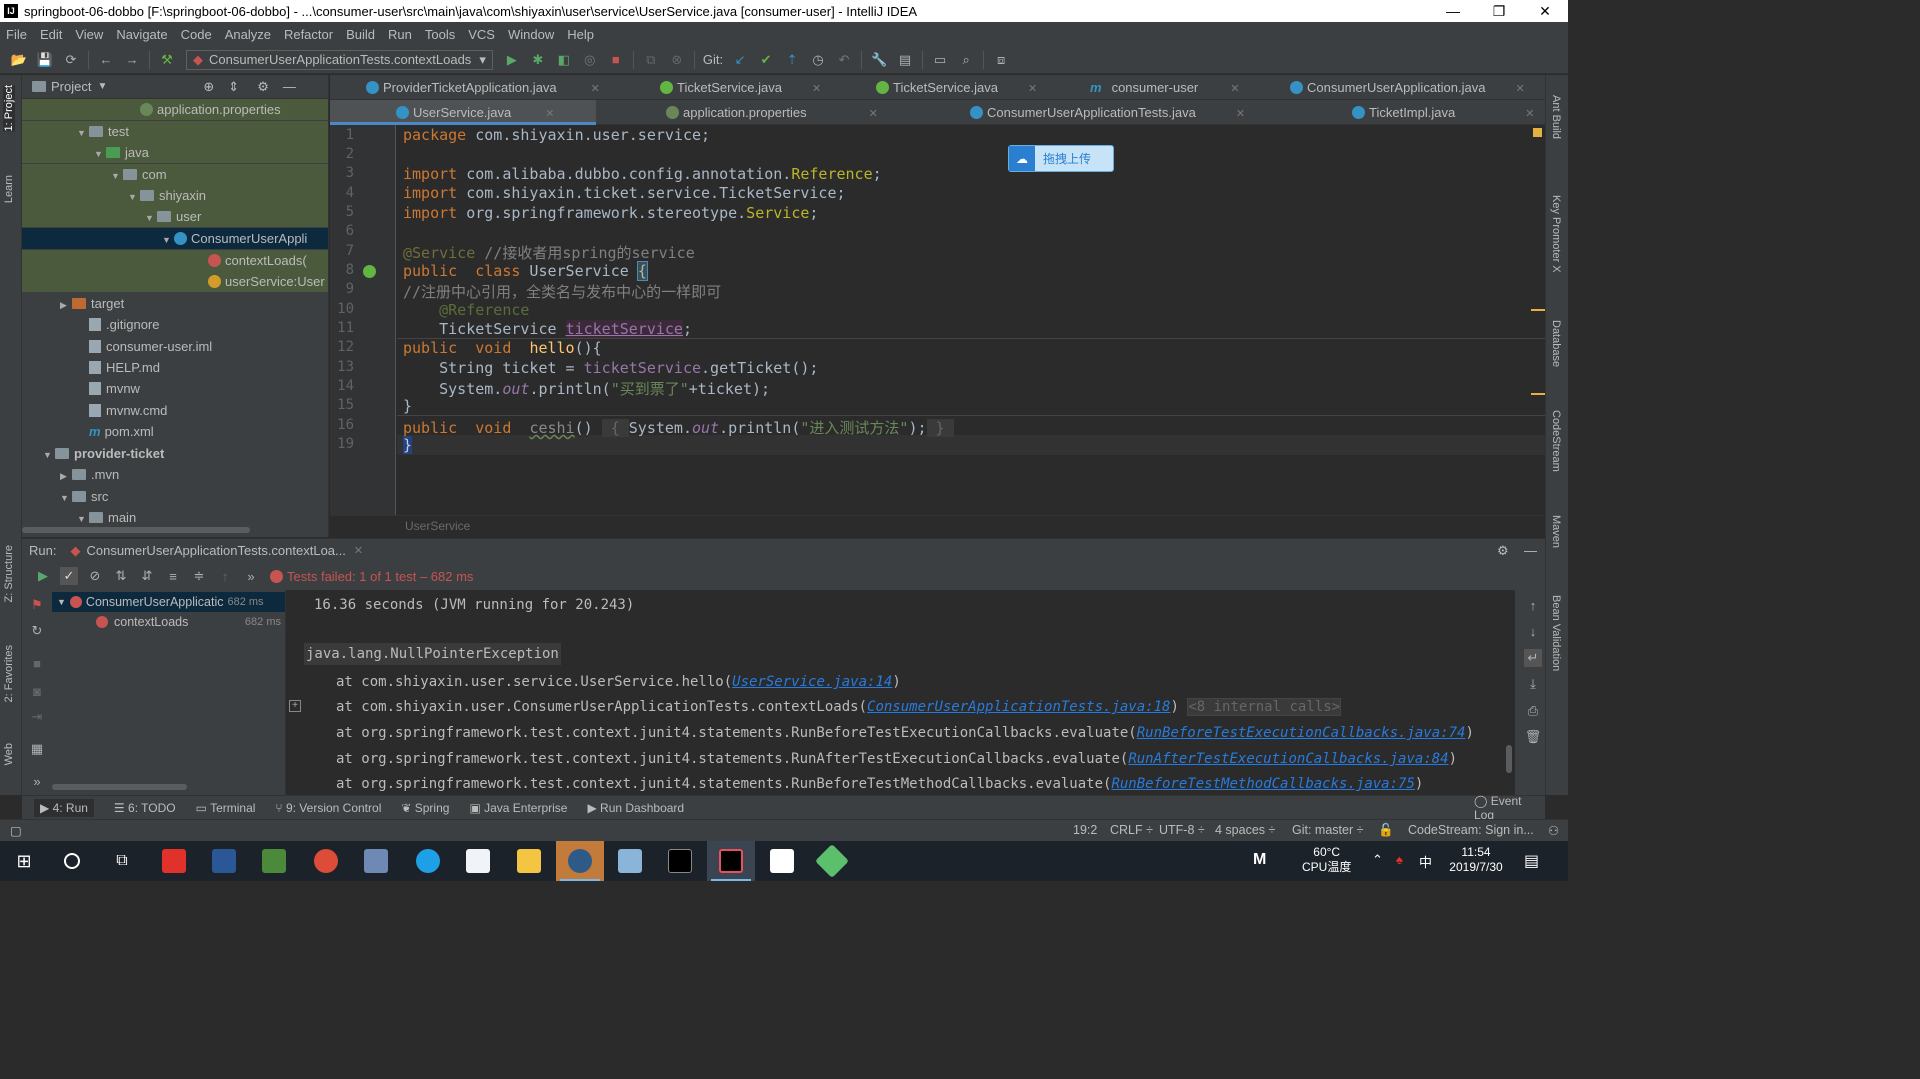 This screenshot has height=1079, width=1920. I want to click on tool-tab-java-enterprise: ▣ Java Enterprise, so click(518, 808).